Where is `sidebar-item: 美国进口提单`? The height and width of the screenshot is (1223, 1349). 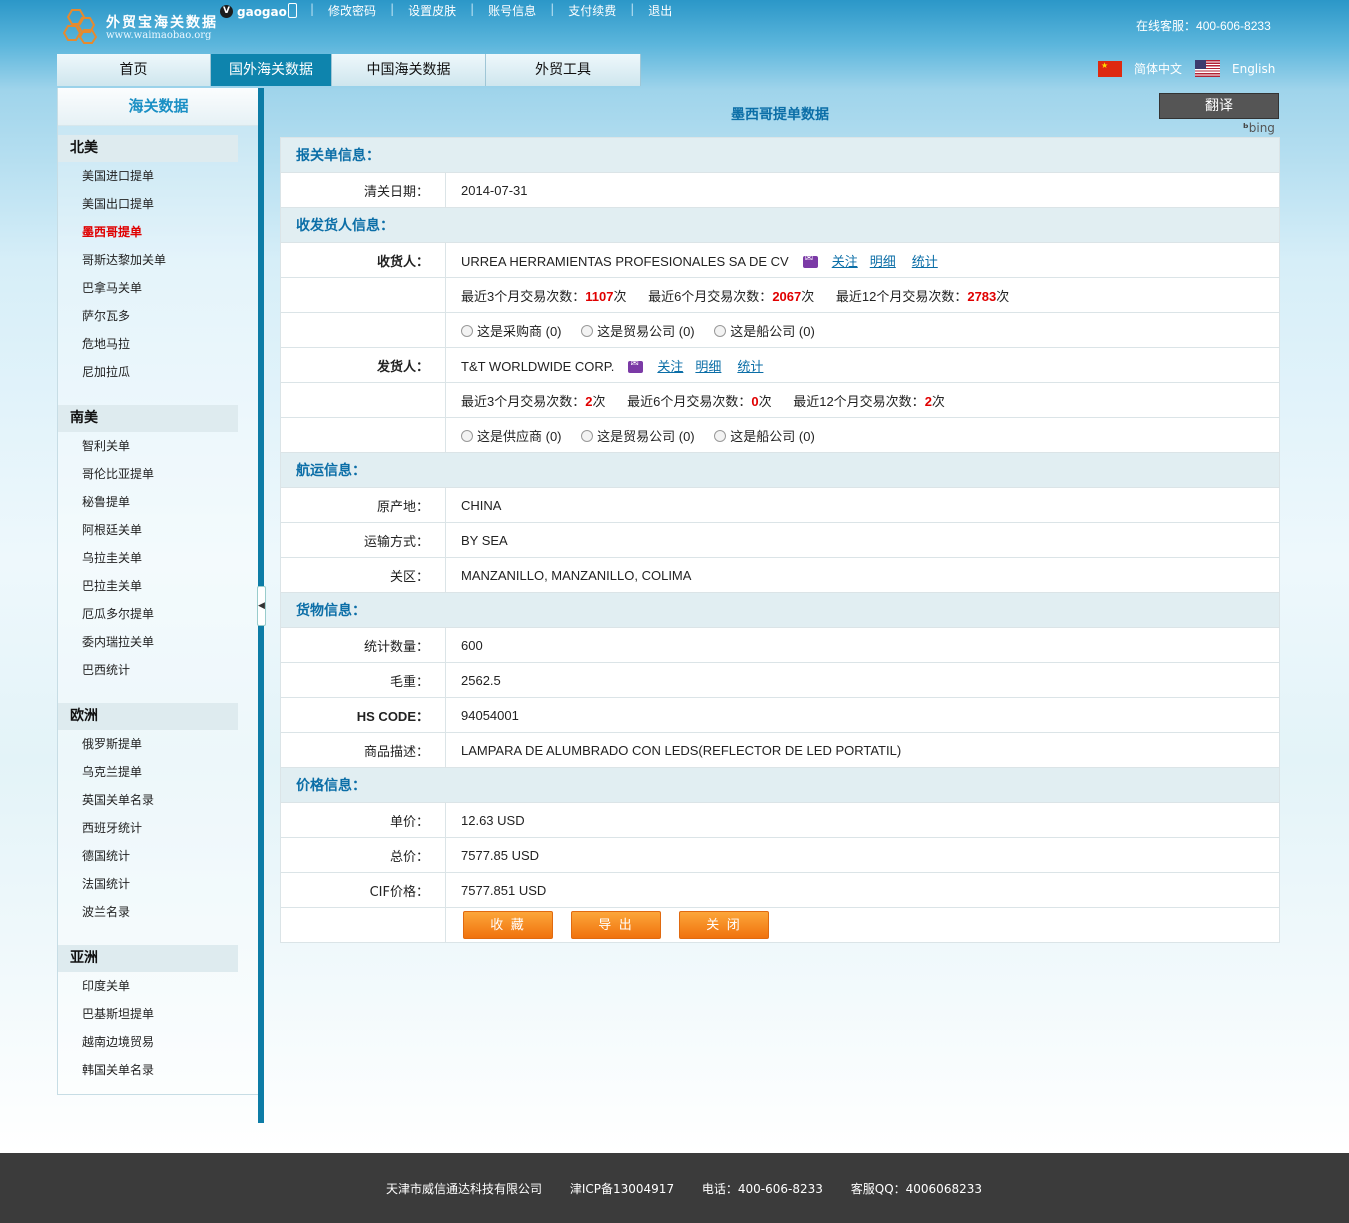
sidebar-item: 美国进口提单 is located at coordinates (148, 176).